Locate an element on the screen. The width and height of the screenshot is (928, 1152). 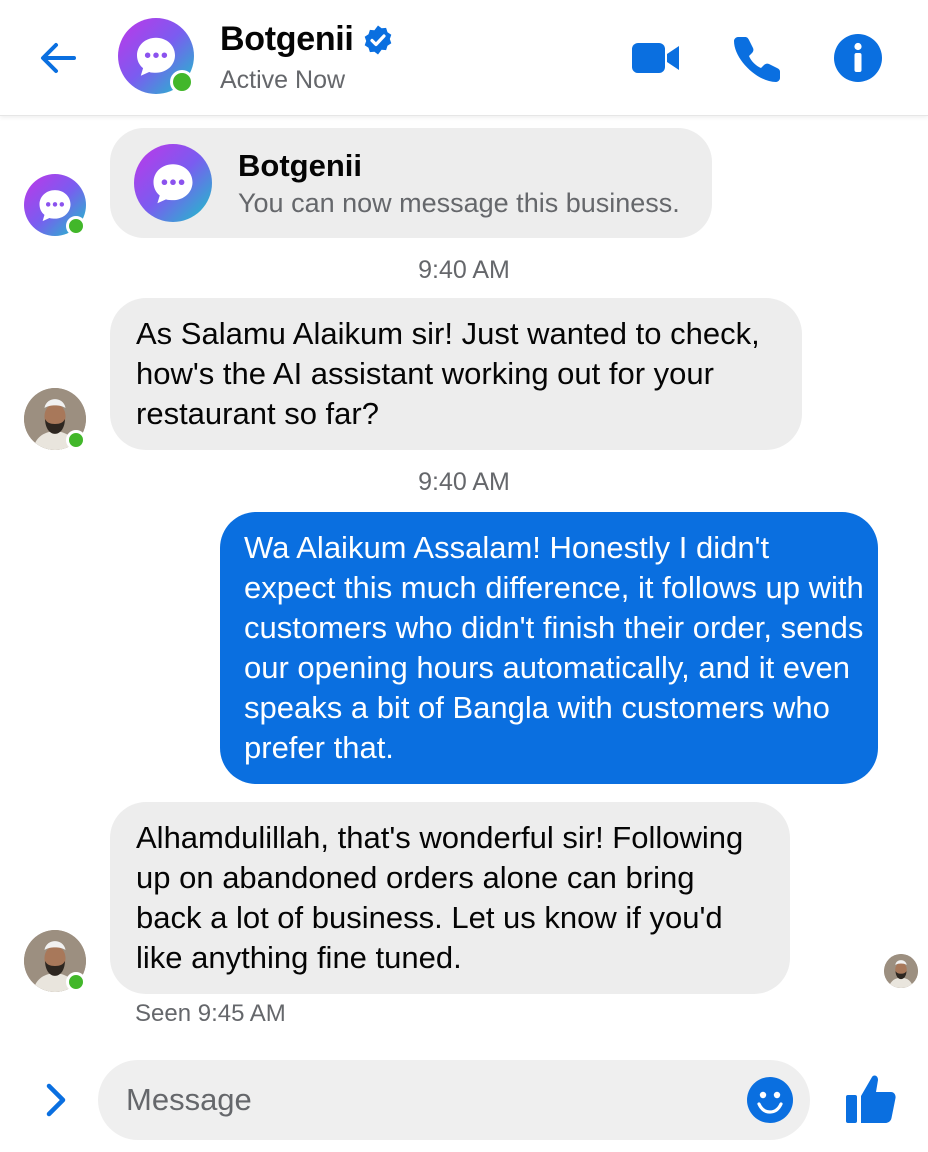
bot-side-avatar is located at coordinates (55, 205).